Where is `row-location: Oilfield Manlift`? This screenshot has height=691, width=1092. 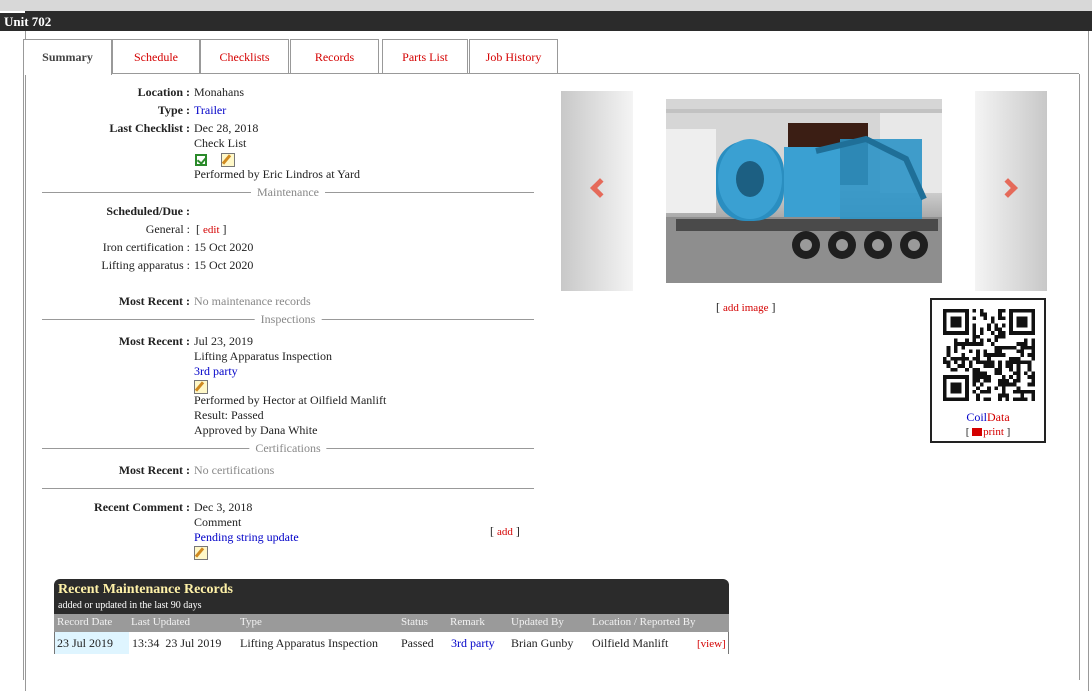
row-location: Oilfield Manlift is located at coordinates (630, 643).